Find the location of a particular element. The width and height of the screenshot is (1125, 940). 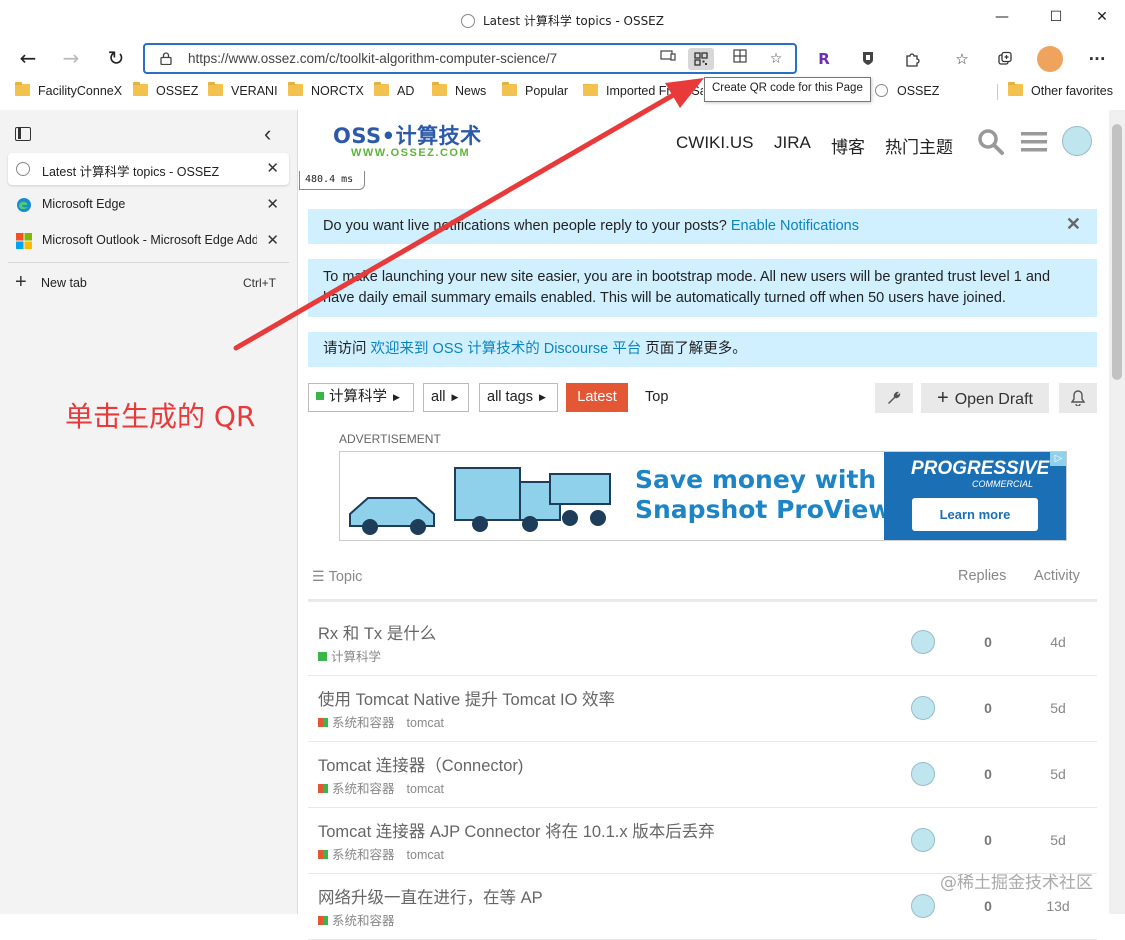

maximize-button: ☐ is located at coordinates (1056, 18).